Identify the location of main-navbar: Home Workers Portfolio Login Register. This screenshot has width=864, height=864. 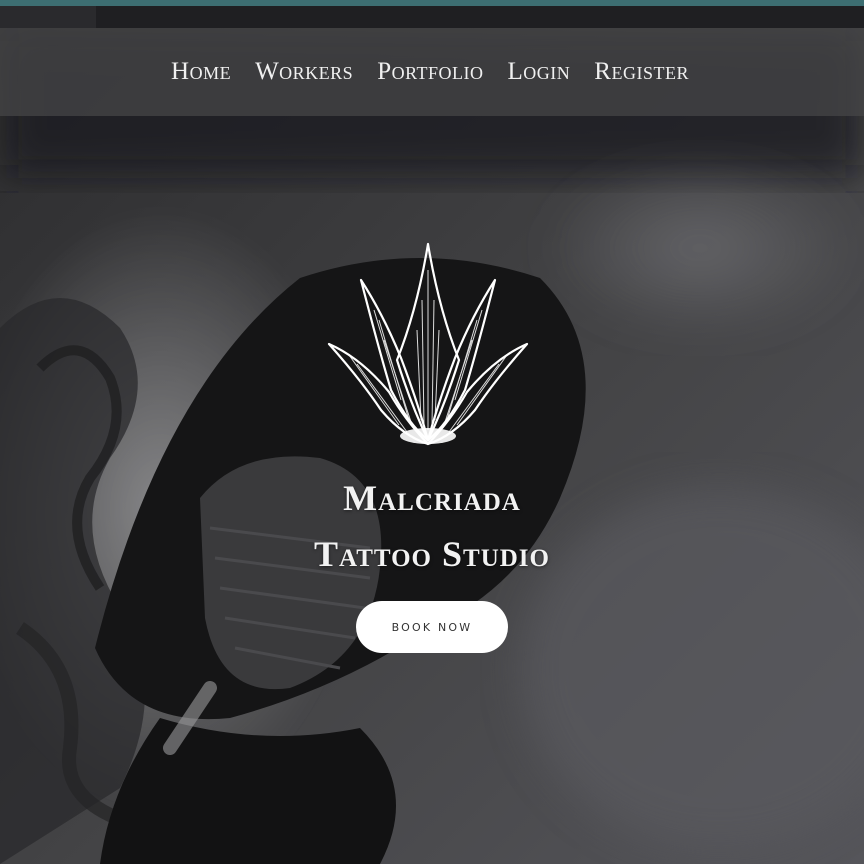
(432, 72).